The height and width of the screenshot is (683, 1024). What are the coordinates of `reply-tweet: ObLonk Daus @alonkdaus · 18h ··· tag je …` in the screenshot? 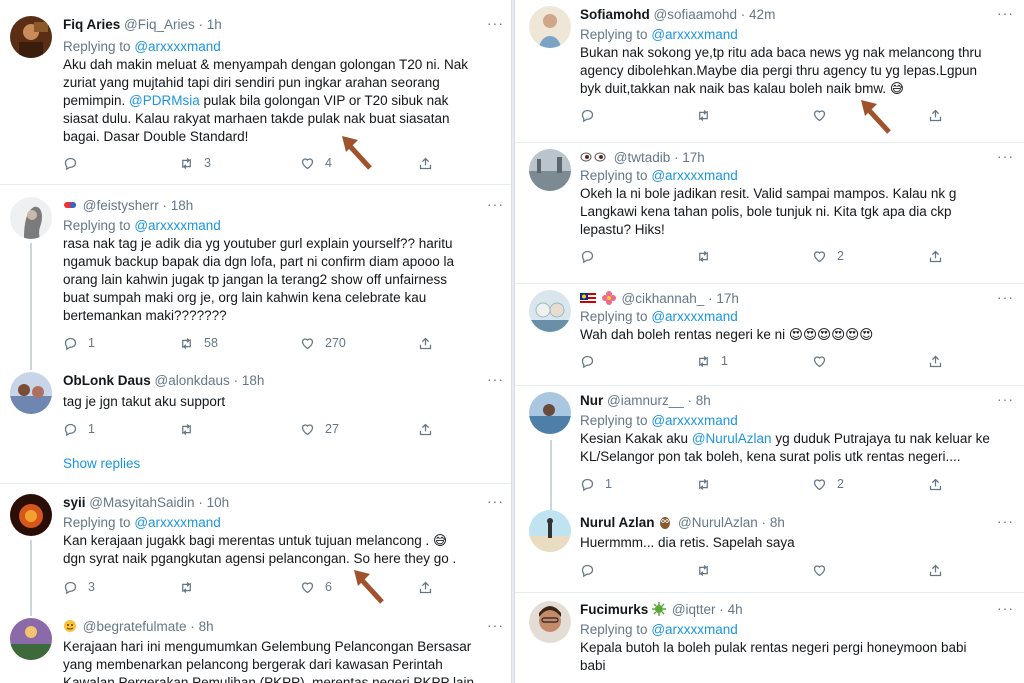 It's located at (255, 423).